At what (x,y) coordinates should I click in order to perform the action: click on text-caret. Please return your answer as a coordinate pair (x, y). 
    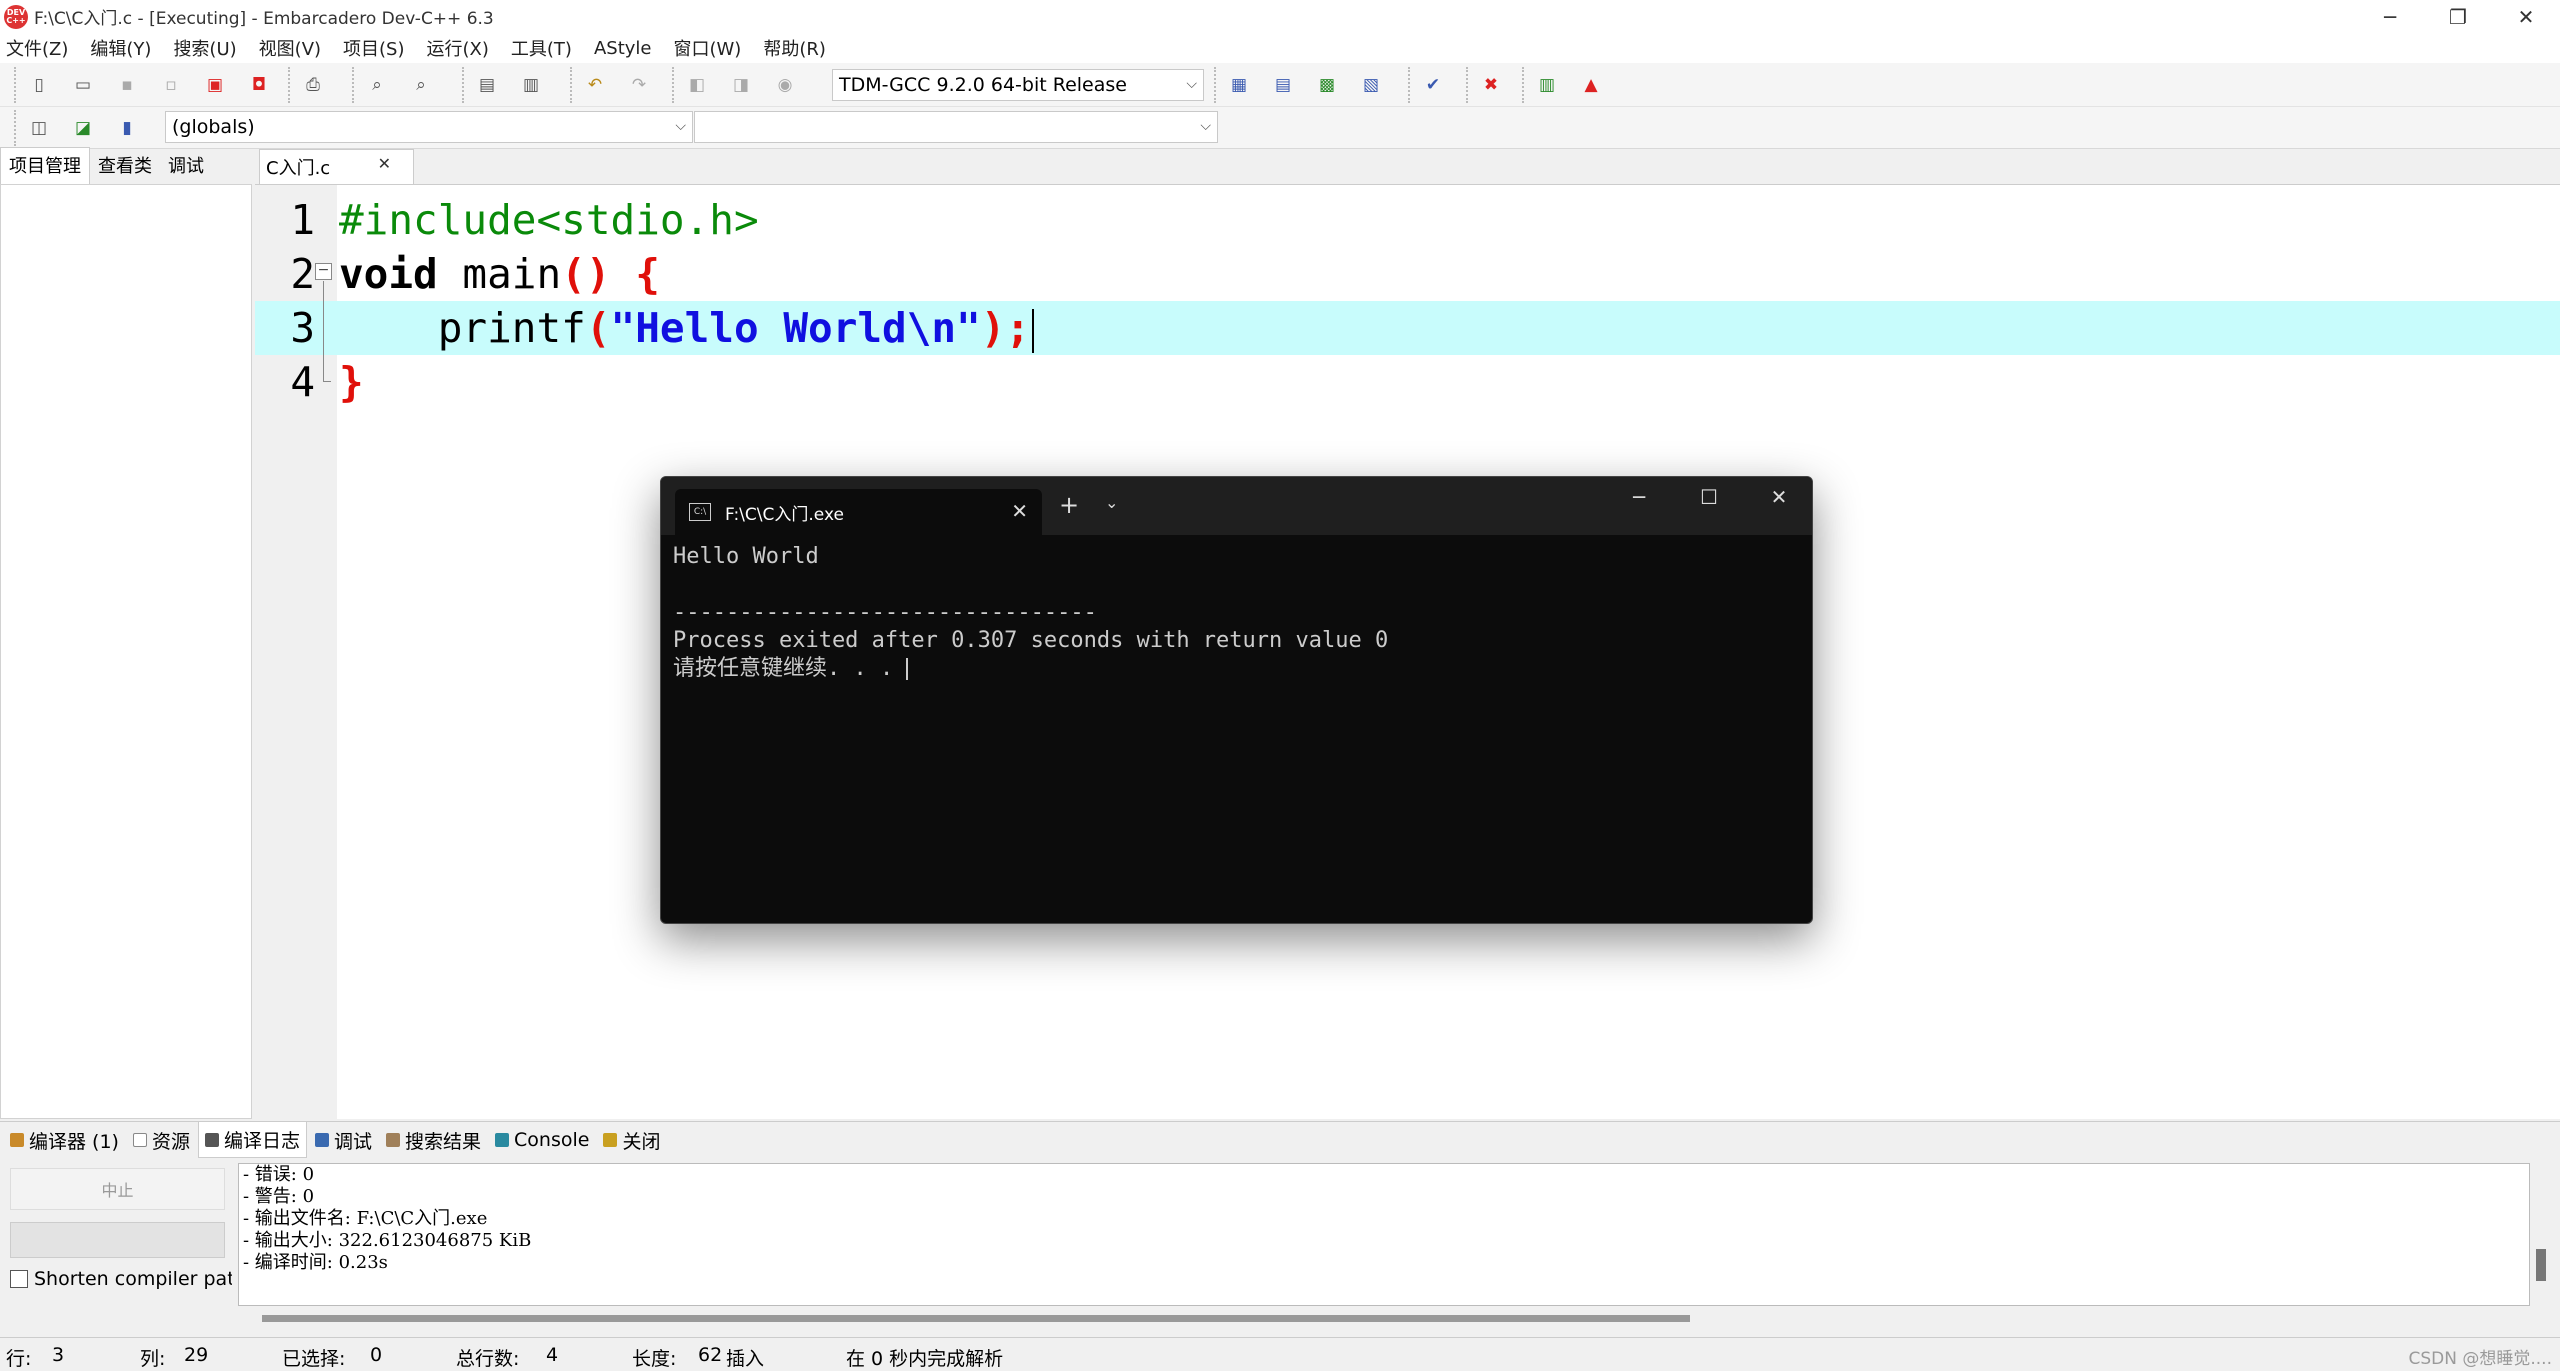
    Looking at the image, I should click on (1033, 331).